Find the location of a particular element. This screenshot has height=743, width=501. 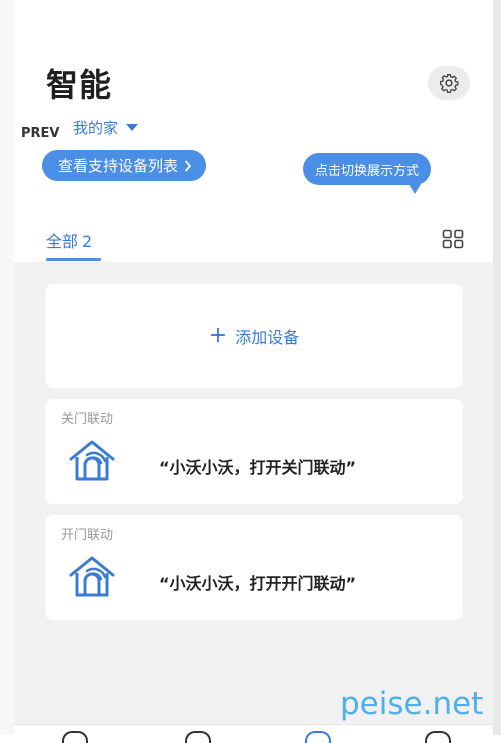

tab-all: 全部 2 is located at coordinates (69, 240).